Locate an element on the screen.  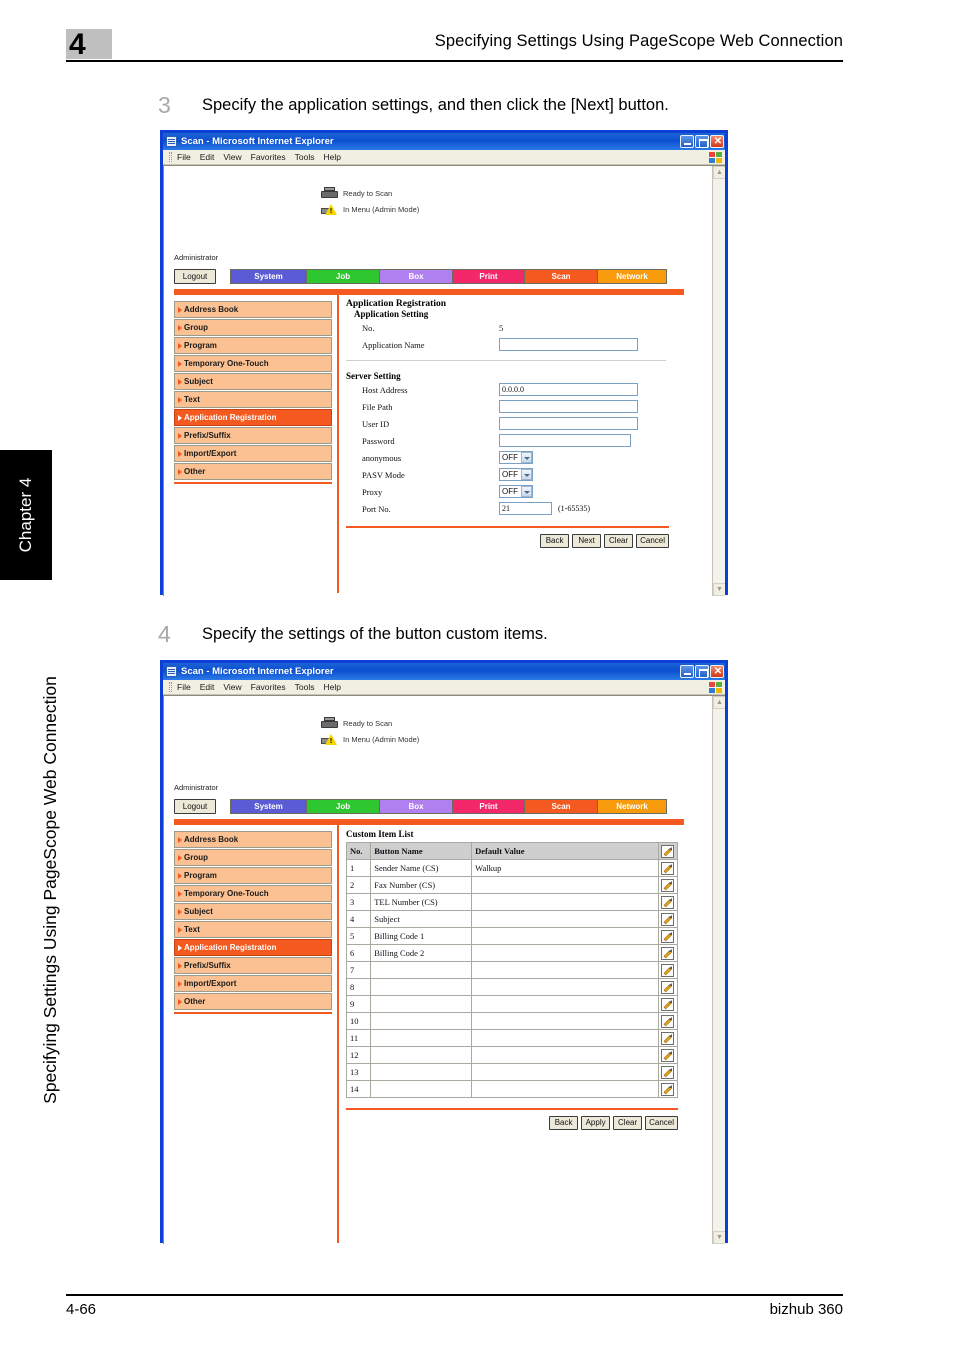
sidebar-item-prefix-suffix: Prefix/Suffix is located at coordinates (253, 435).